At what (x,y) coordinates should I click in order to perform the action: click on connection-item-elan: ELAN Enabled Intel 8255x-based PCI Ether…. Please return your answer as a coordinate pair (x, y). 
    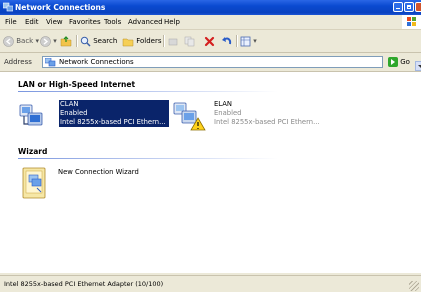
    Looking at the image, I should click on (252, 115).